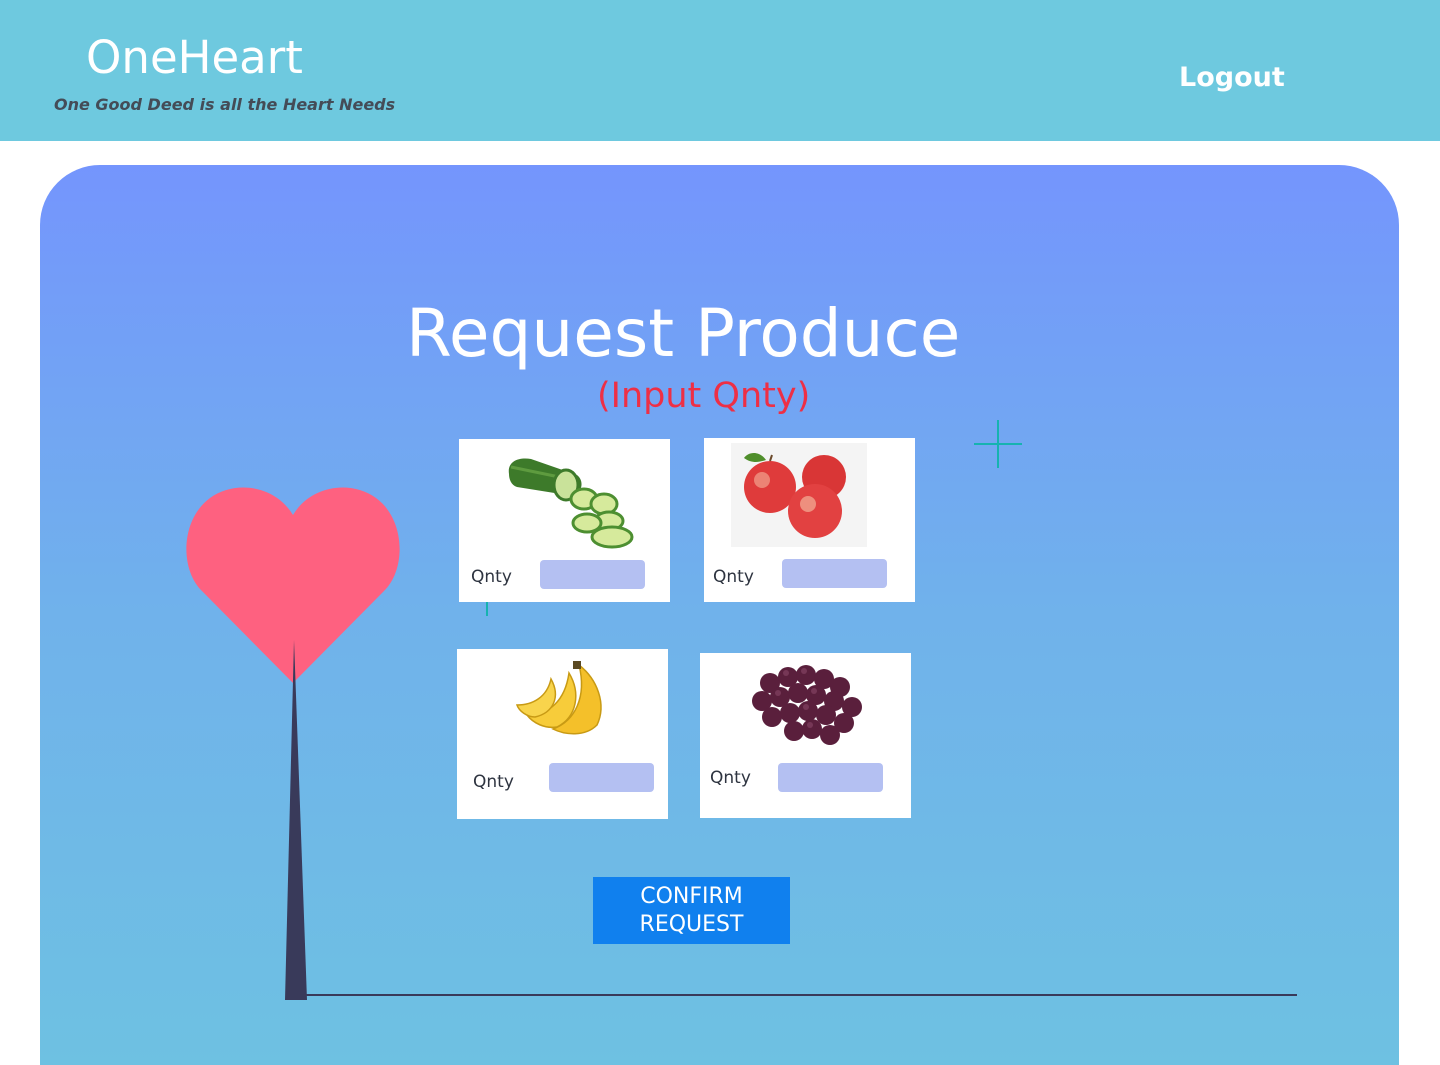  I want to click on produce-card-bananas: Qnty, so click(562, 734).